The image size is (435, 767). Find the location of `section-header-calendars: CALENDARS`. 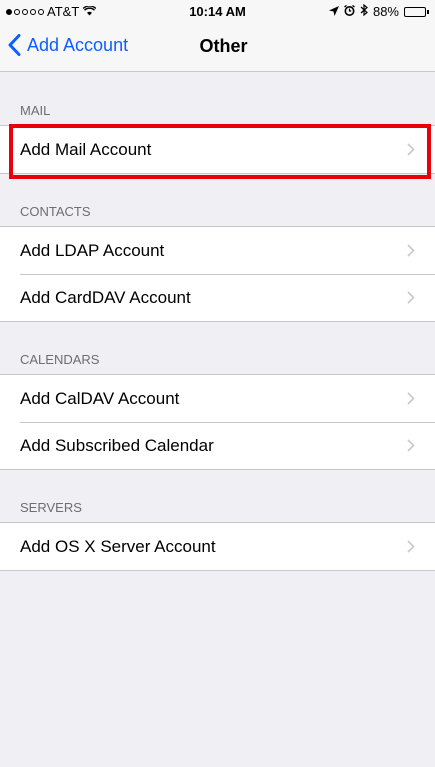

section-header-calendars: CALENDARS is located at coordinates (60, 359).